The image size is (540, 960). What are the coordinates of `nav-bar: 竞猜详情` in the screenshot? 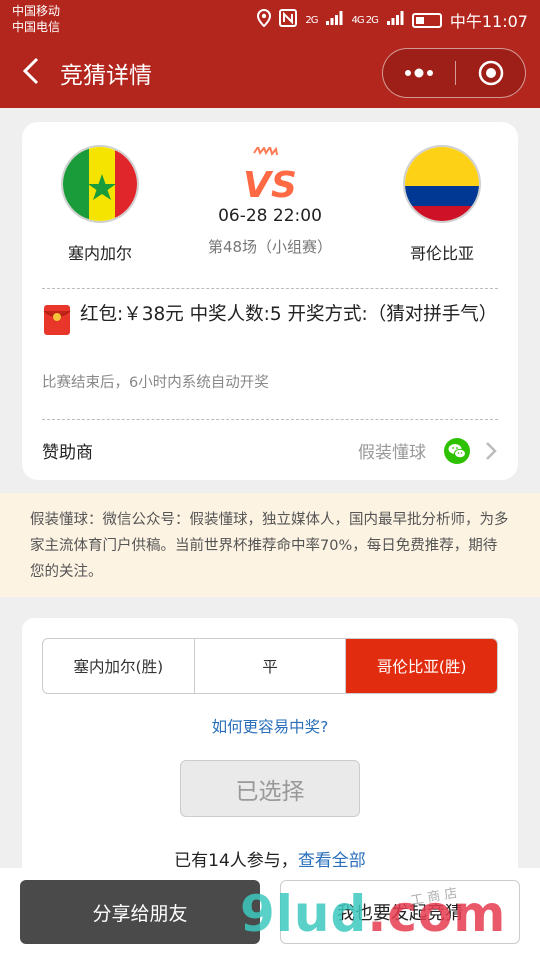 It's located at (270, 73).